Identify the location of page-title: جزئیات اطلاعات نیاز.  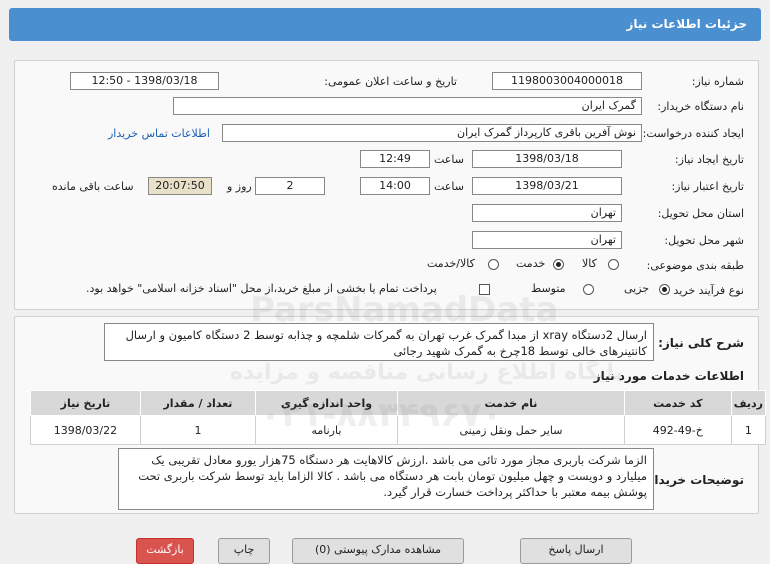
(686, 24).